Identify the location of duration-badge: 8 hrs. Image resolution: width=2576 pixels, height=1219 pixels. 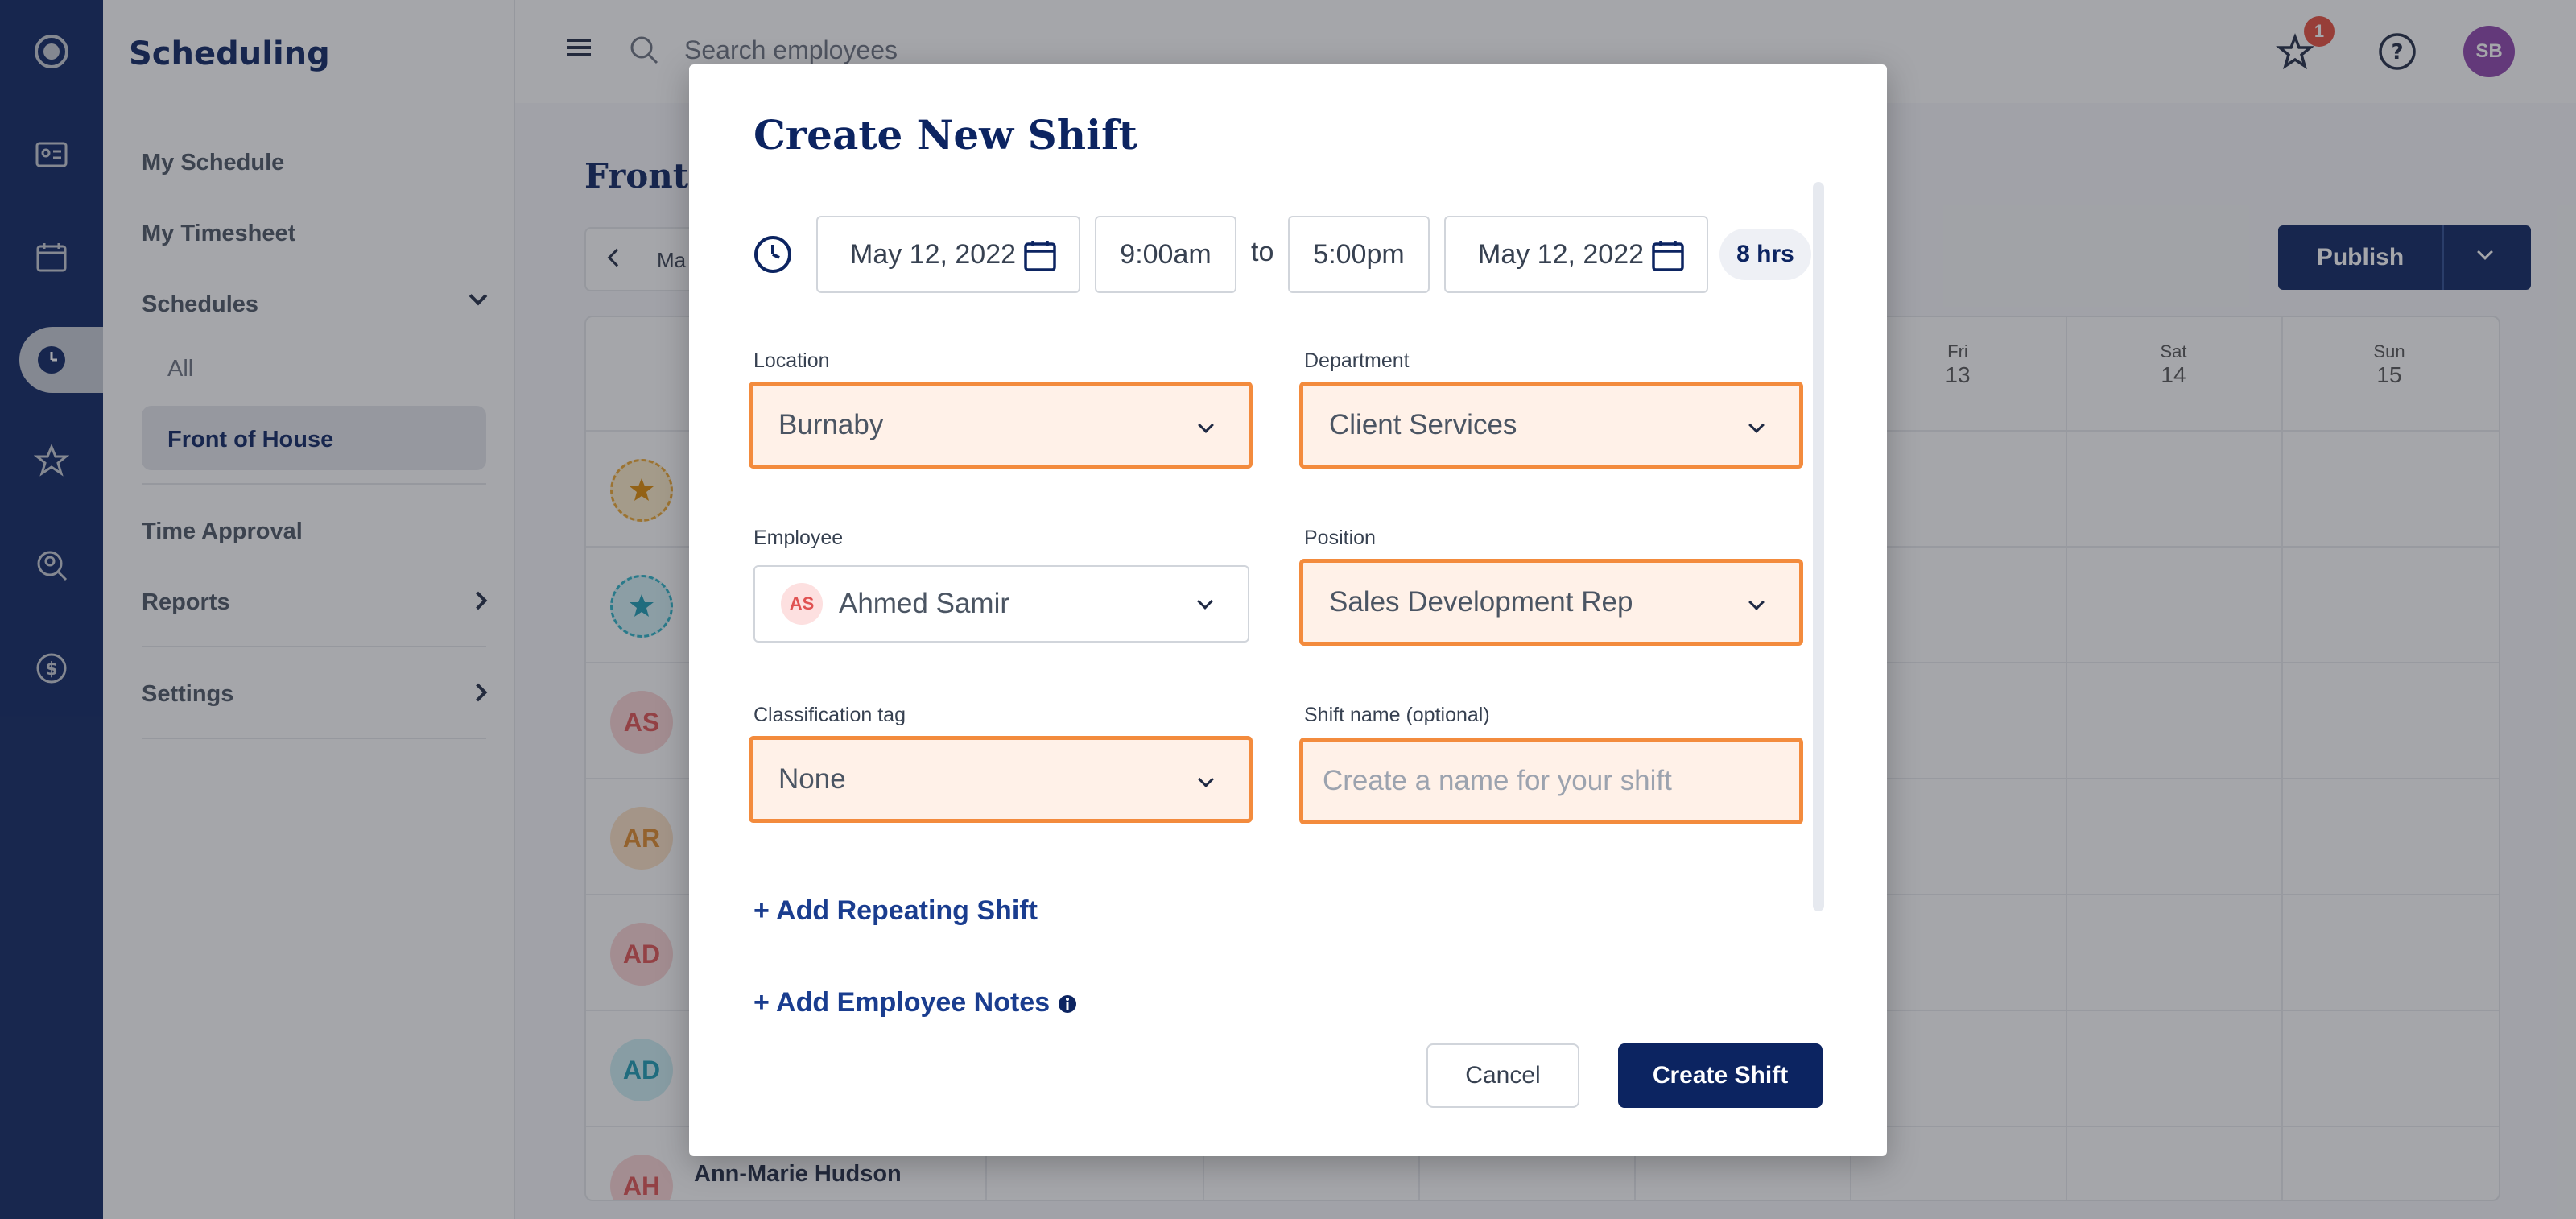
(1765, 254).